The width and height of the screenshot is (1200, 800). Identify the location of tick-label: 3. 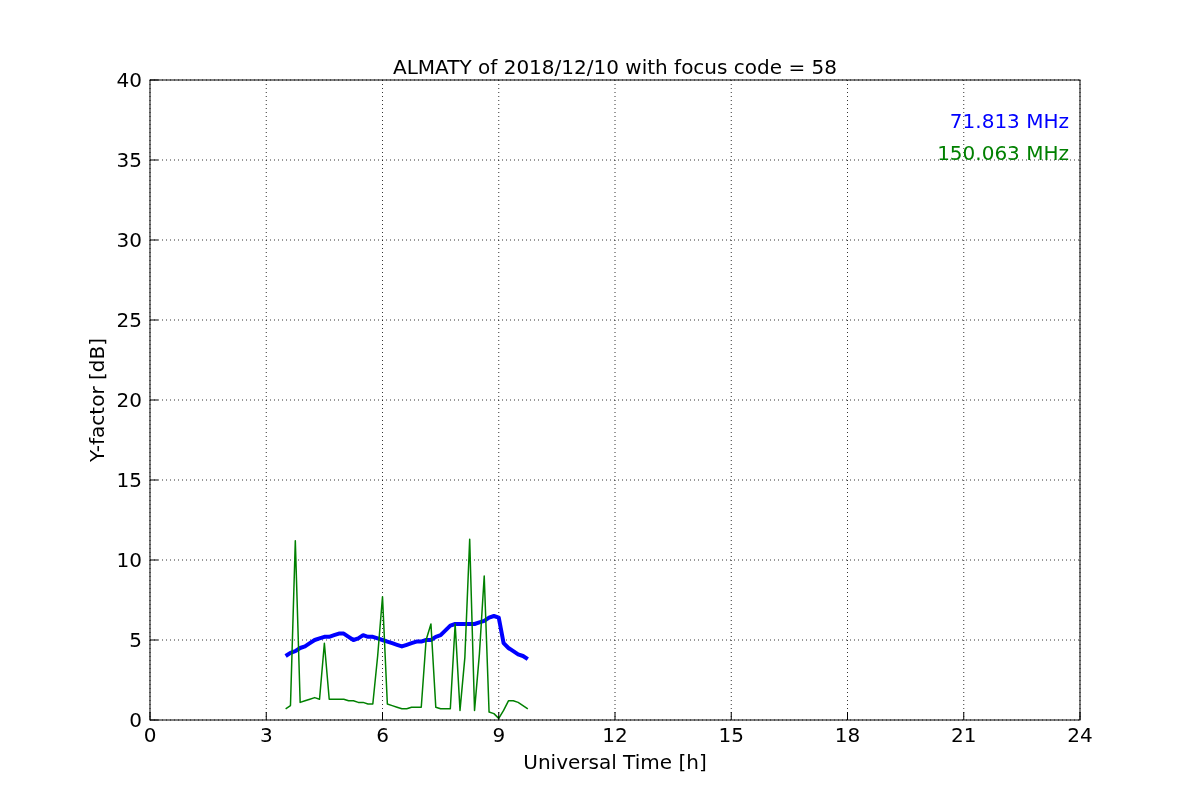
(266, 735).